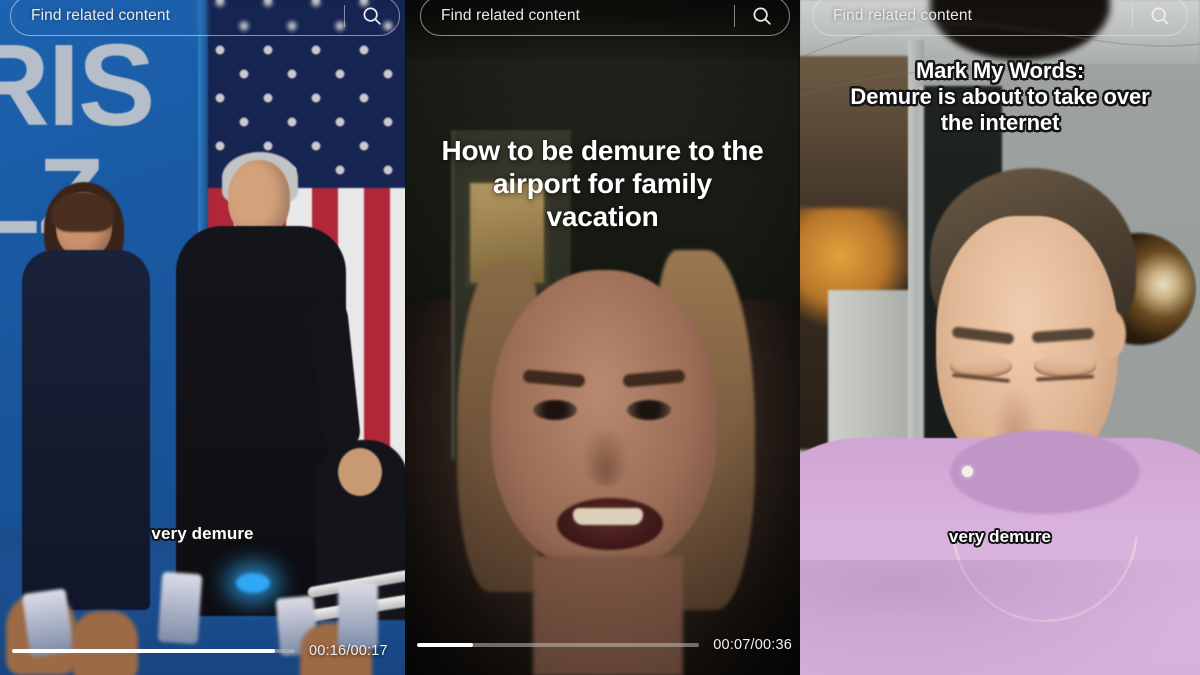 This screenshot has width=1200, height=675. What do you see at coordinates (77, 85) in the screenshot?
I see `campaign-sign-line-1: RIS` at bounding box center [77, 85].